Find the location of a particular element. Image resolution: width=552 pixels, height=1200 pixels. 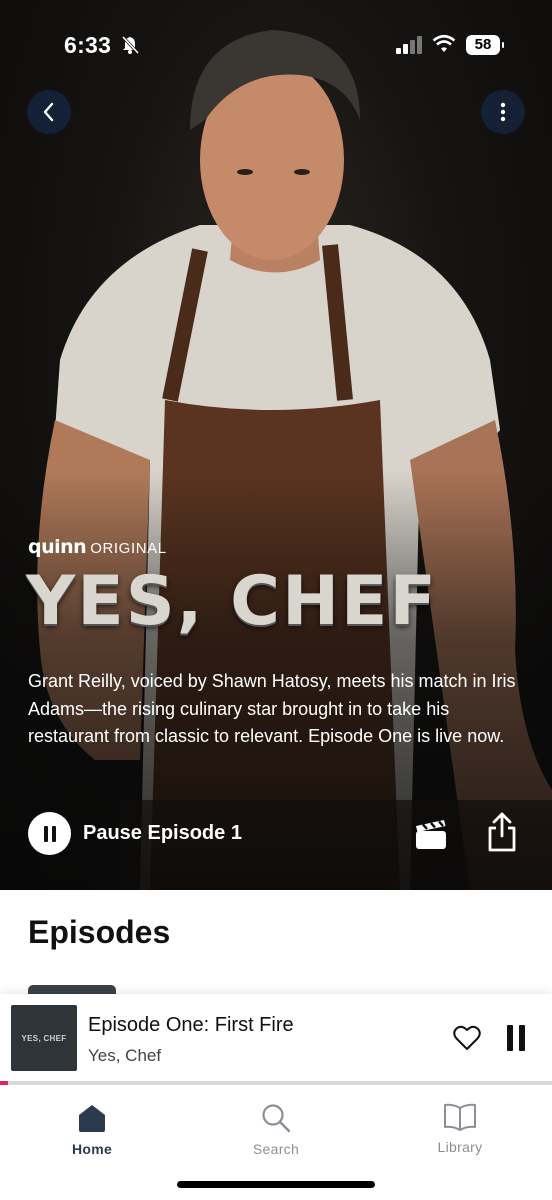

hero-controls: Pause Episode 1 is located at coordinates (276, 834).